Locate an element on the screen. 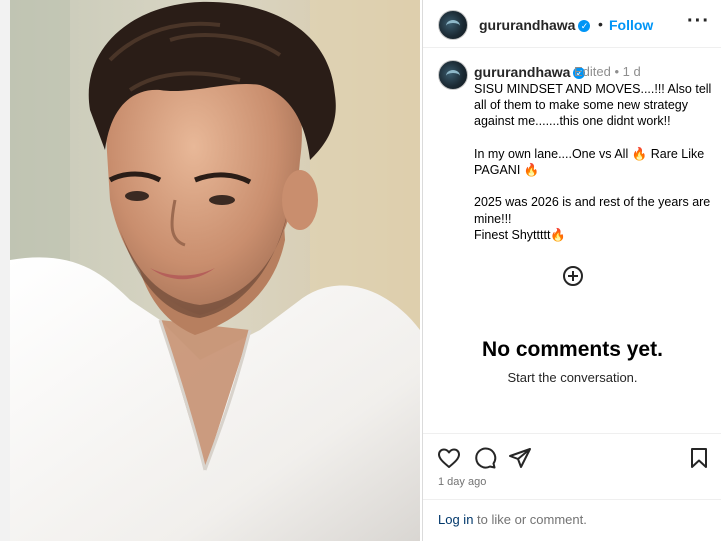 Image resolution: width=721 pixels, height=541 pixels. share-icon is located at coordinates (520, 458).